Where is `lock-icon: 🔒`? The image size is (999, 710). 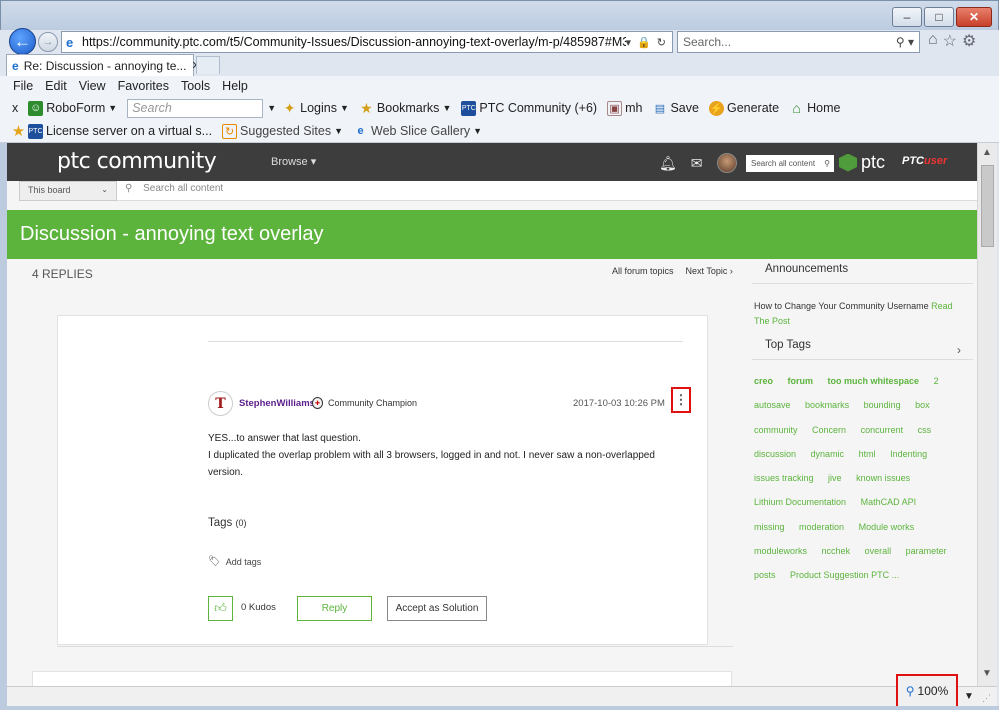 lock-icon: 🔒 is located at coordinates (644, 42).